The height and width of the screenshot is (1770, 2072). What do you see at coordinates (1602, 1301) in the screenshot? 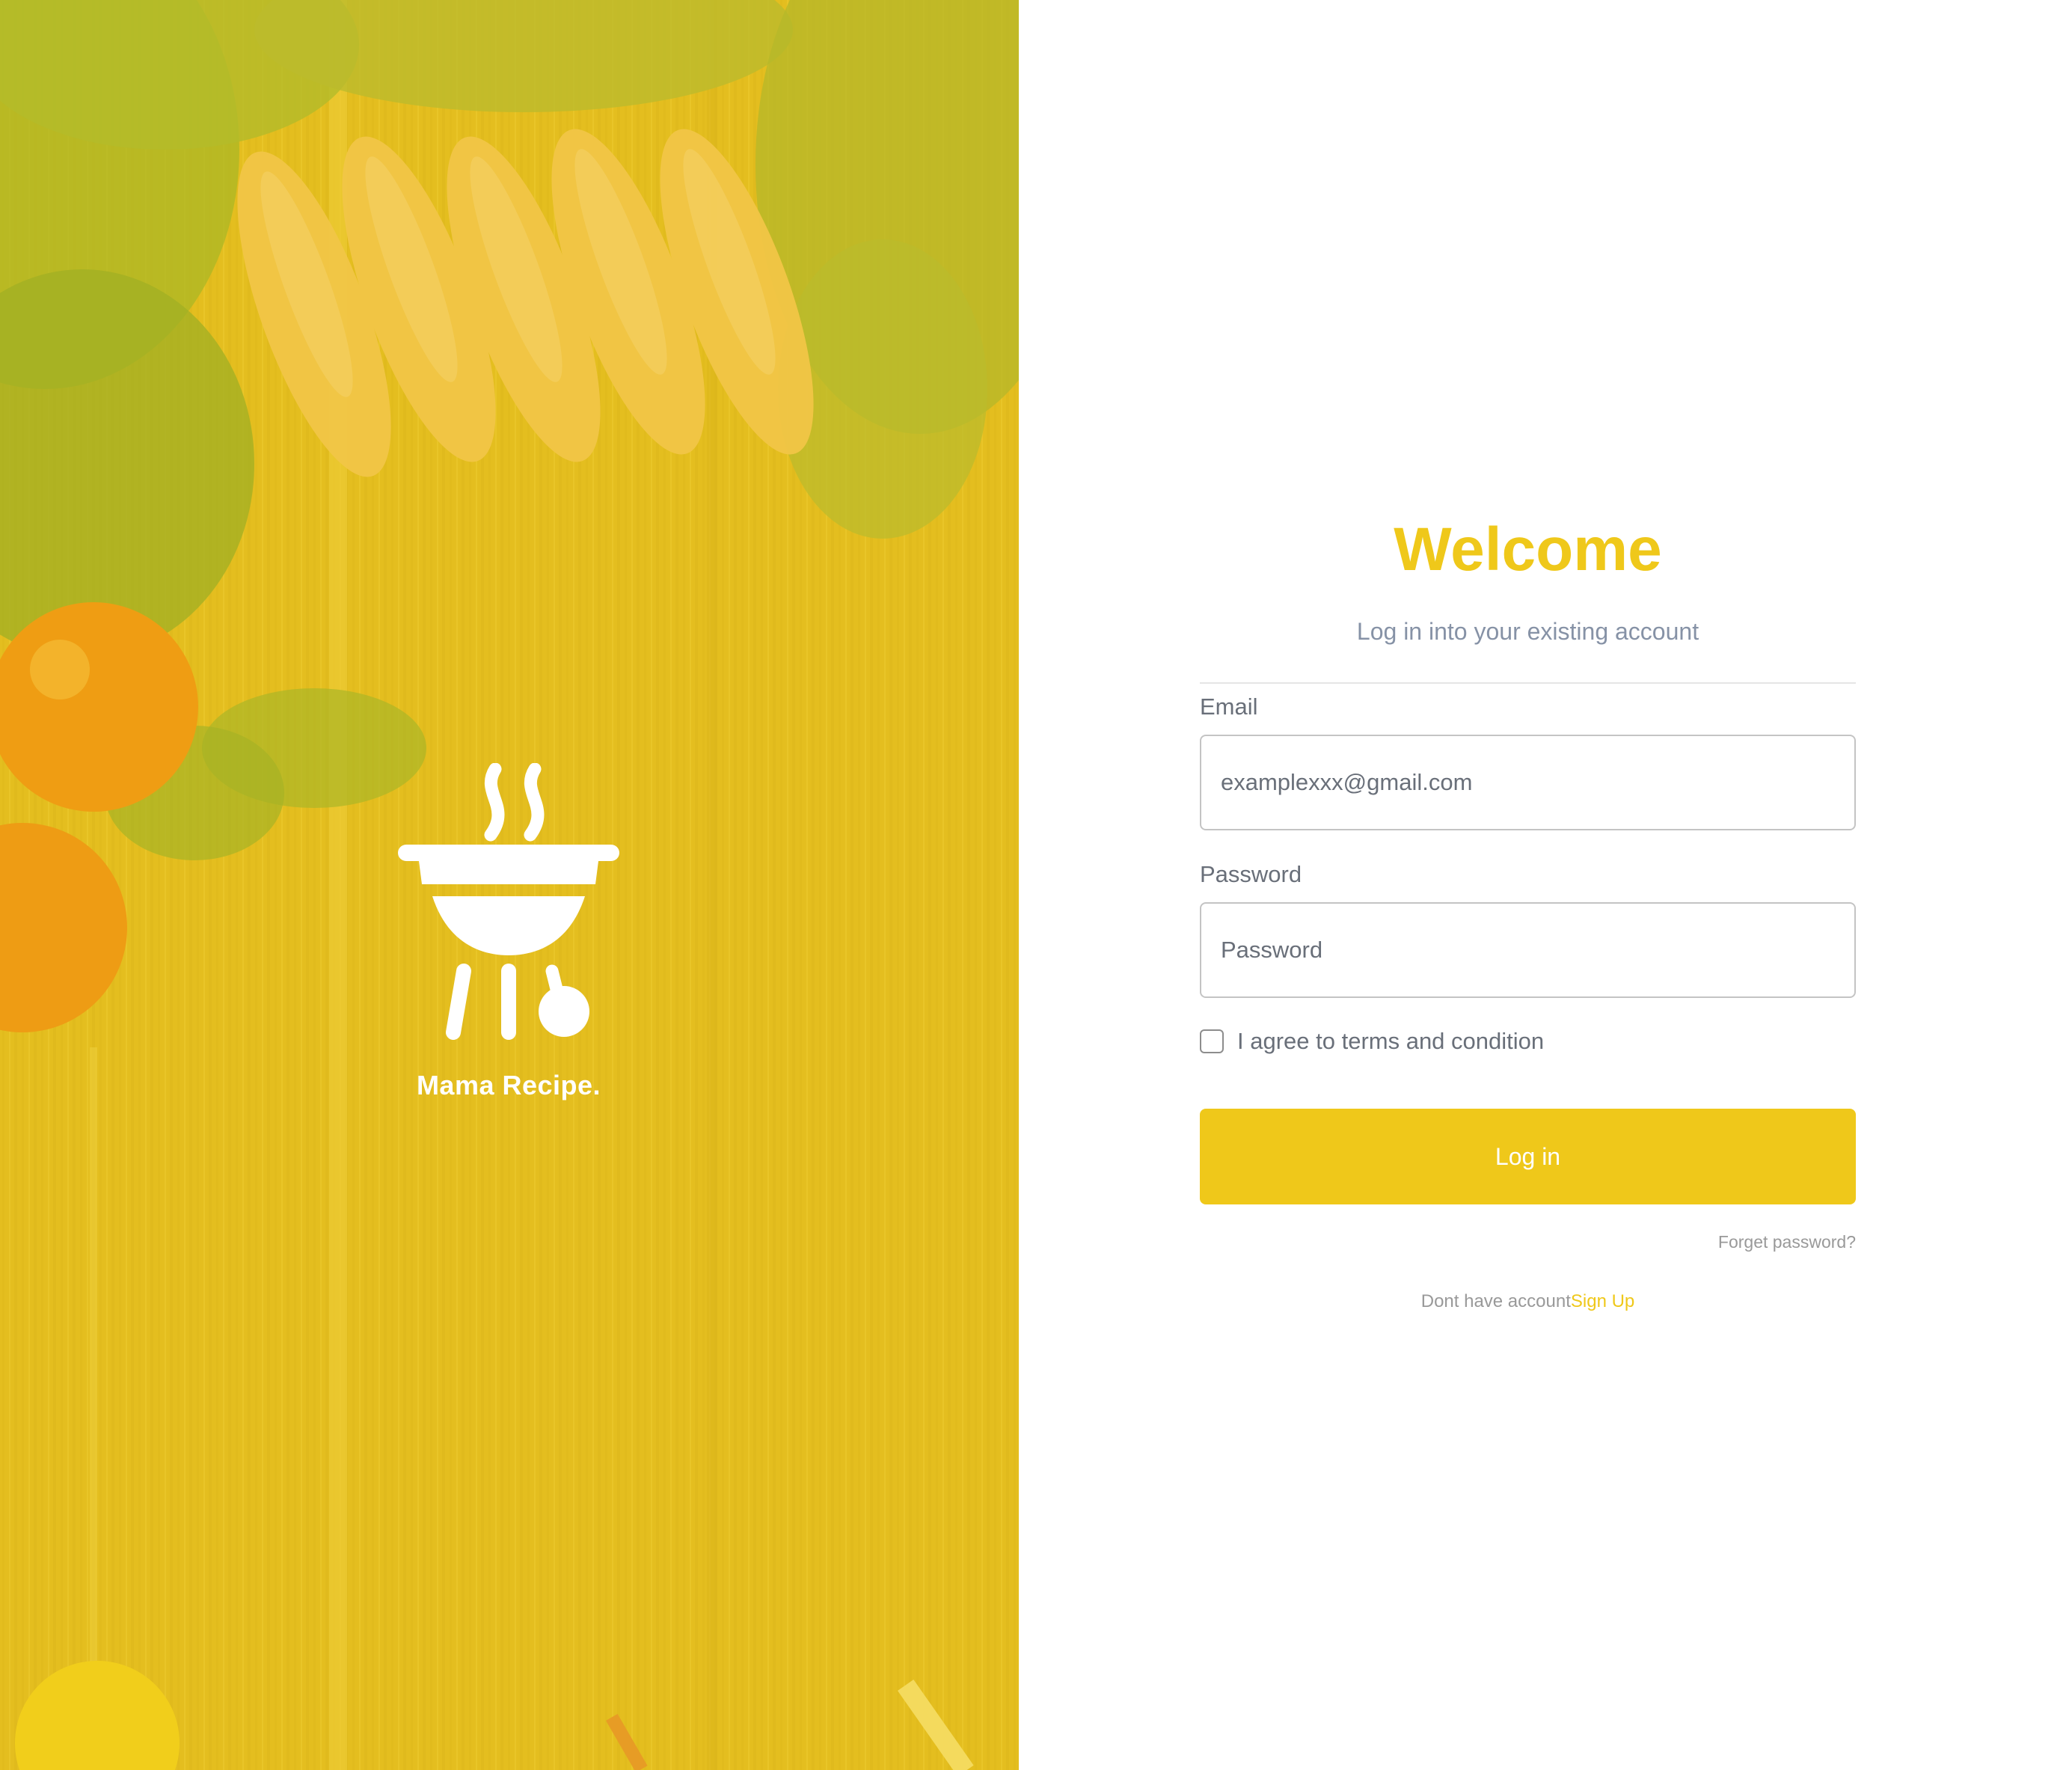
I see `signup-link: Sign Up` at bounding box center [1602, 1301].